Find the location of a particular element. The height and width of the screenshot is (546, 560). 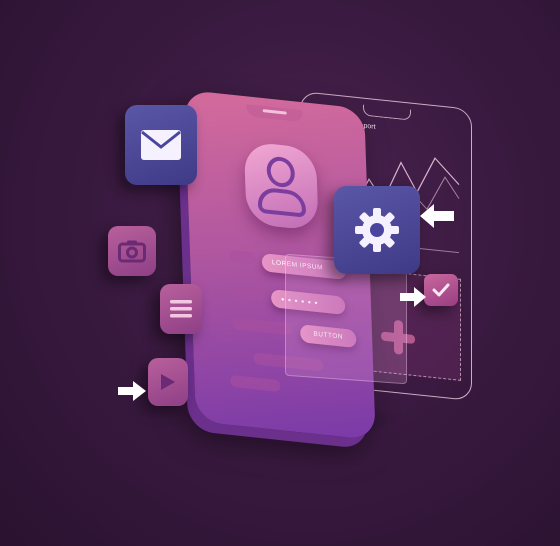

back-phone-speaker is located at coordinates (387, 112).